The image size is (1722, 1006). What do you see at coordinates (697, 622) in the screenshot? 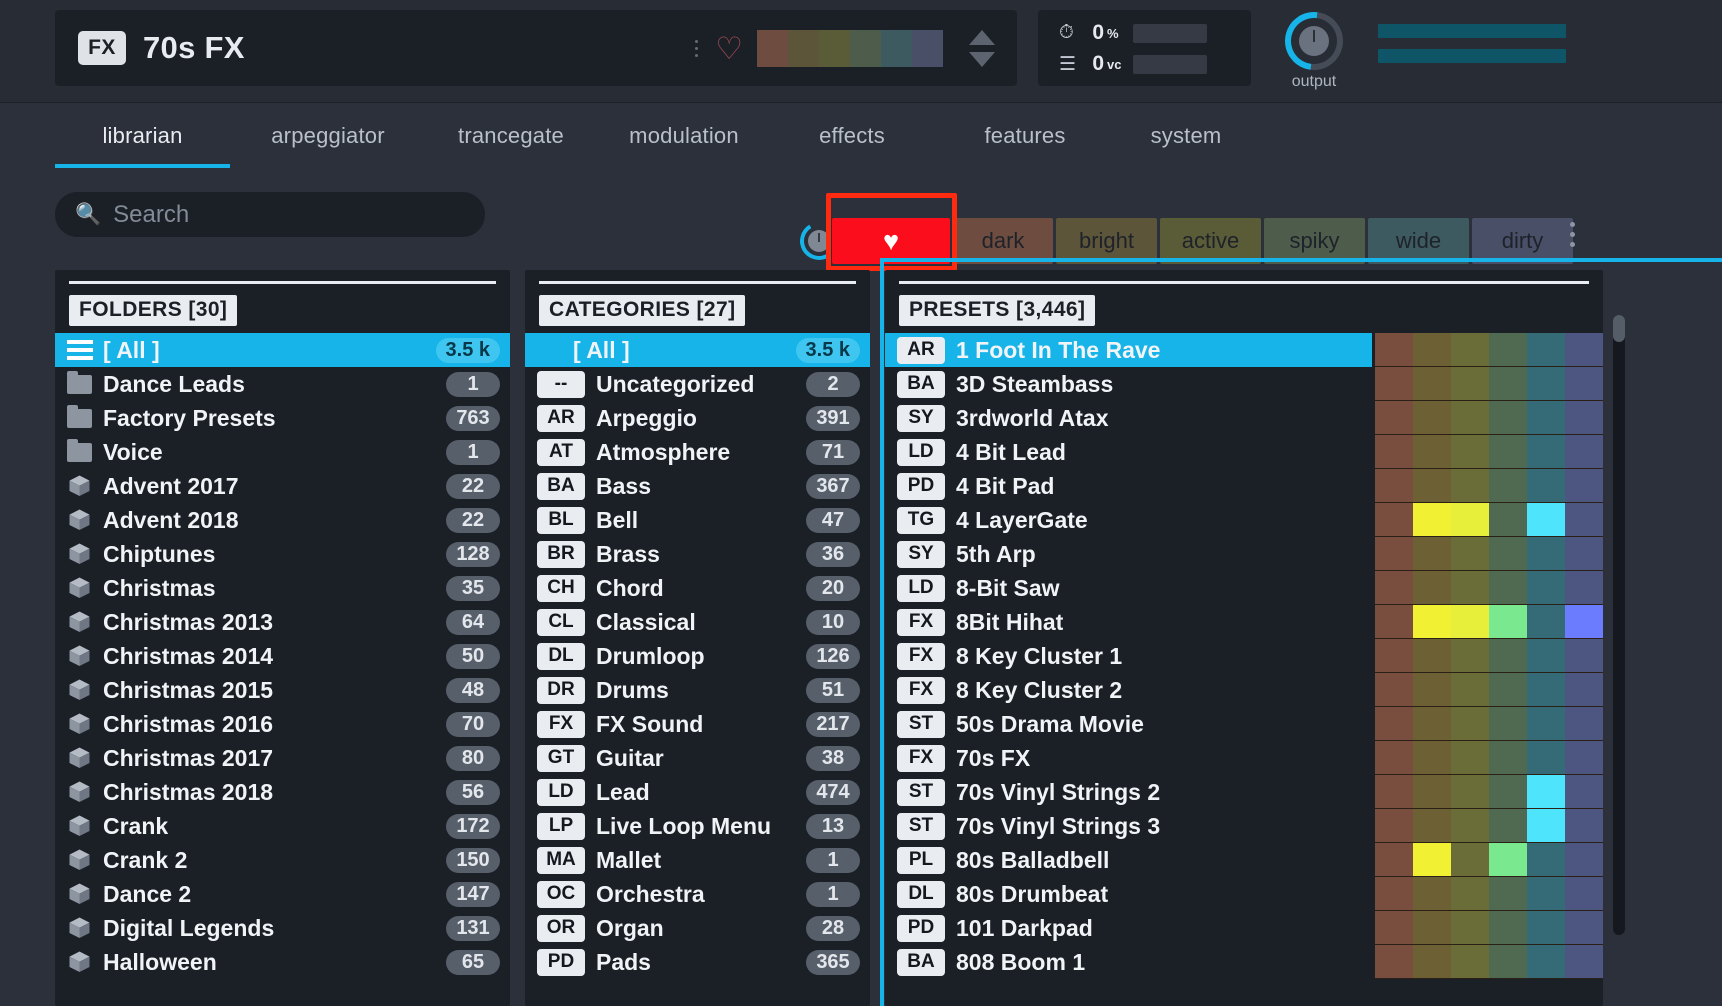
I see `category-row: CL Classical 10` at bounding box center [697, 622].